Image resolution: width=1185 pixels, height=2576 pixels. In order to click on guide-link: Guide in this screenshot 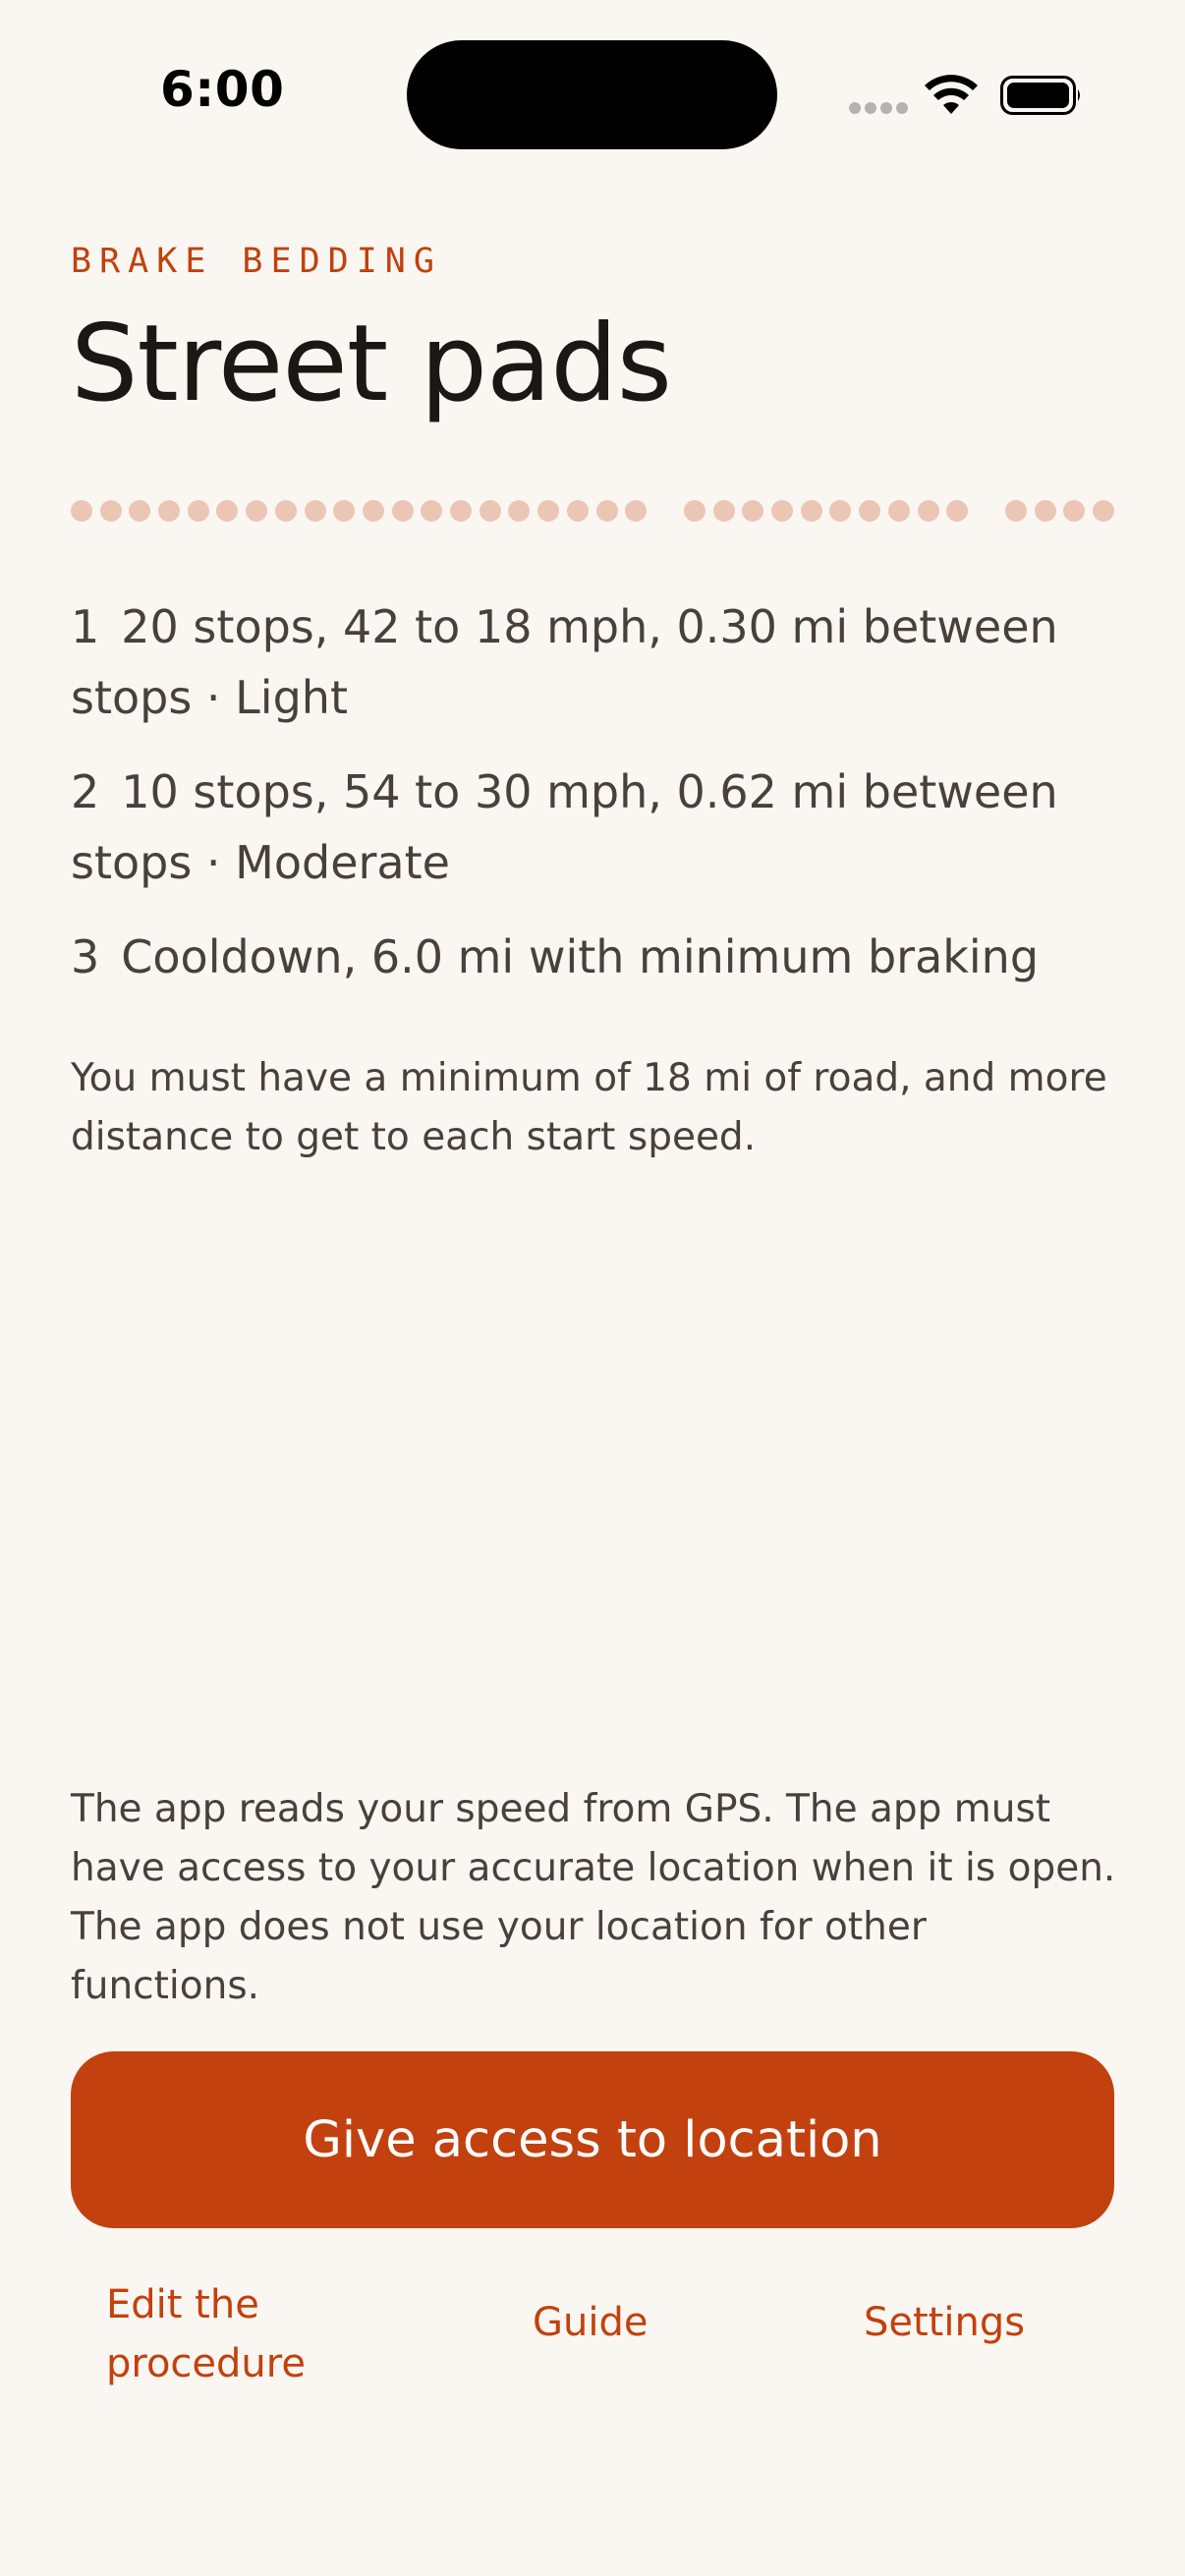, I will do `click(591, 2322)`.